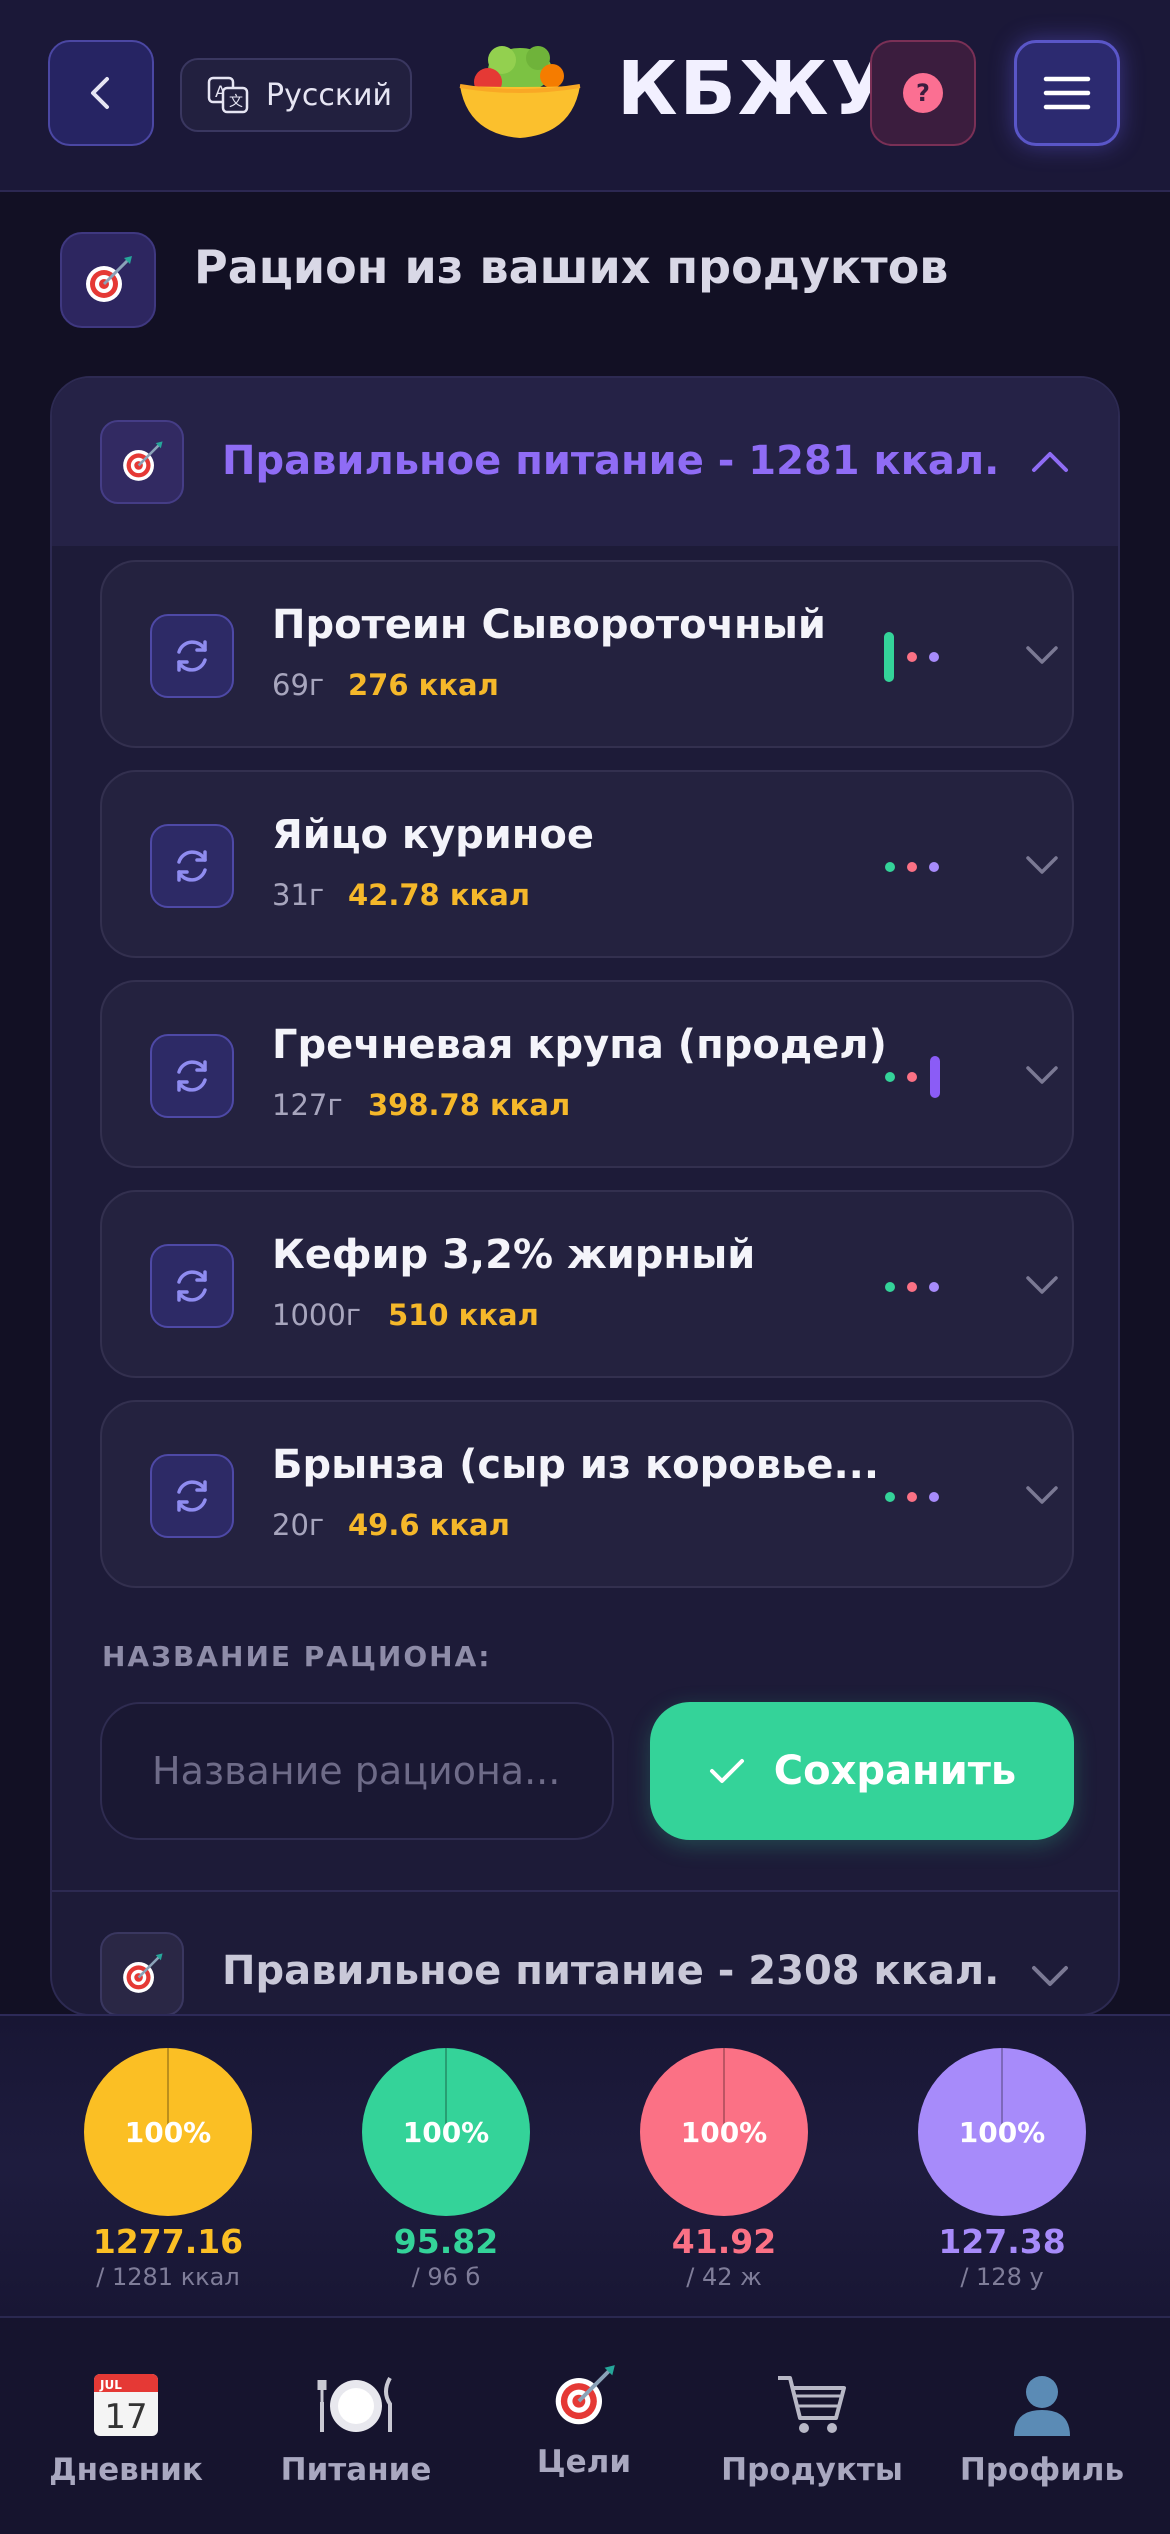 The image size is (1170, 2534). Describe the element at coordinates (126, 2470) in the screenshot. I see `nav-label: Дневник` at that location.